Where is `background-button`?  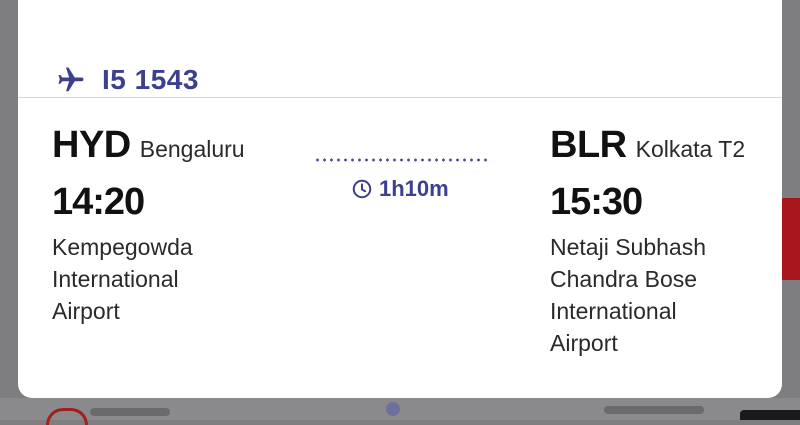
background-button is located at coordinates (770, 415).